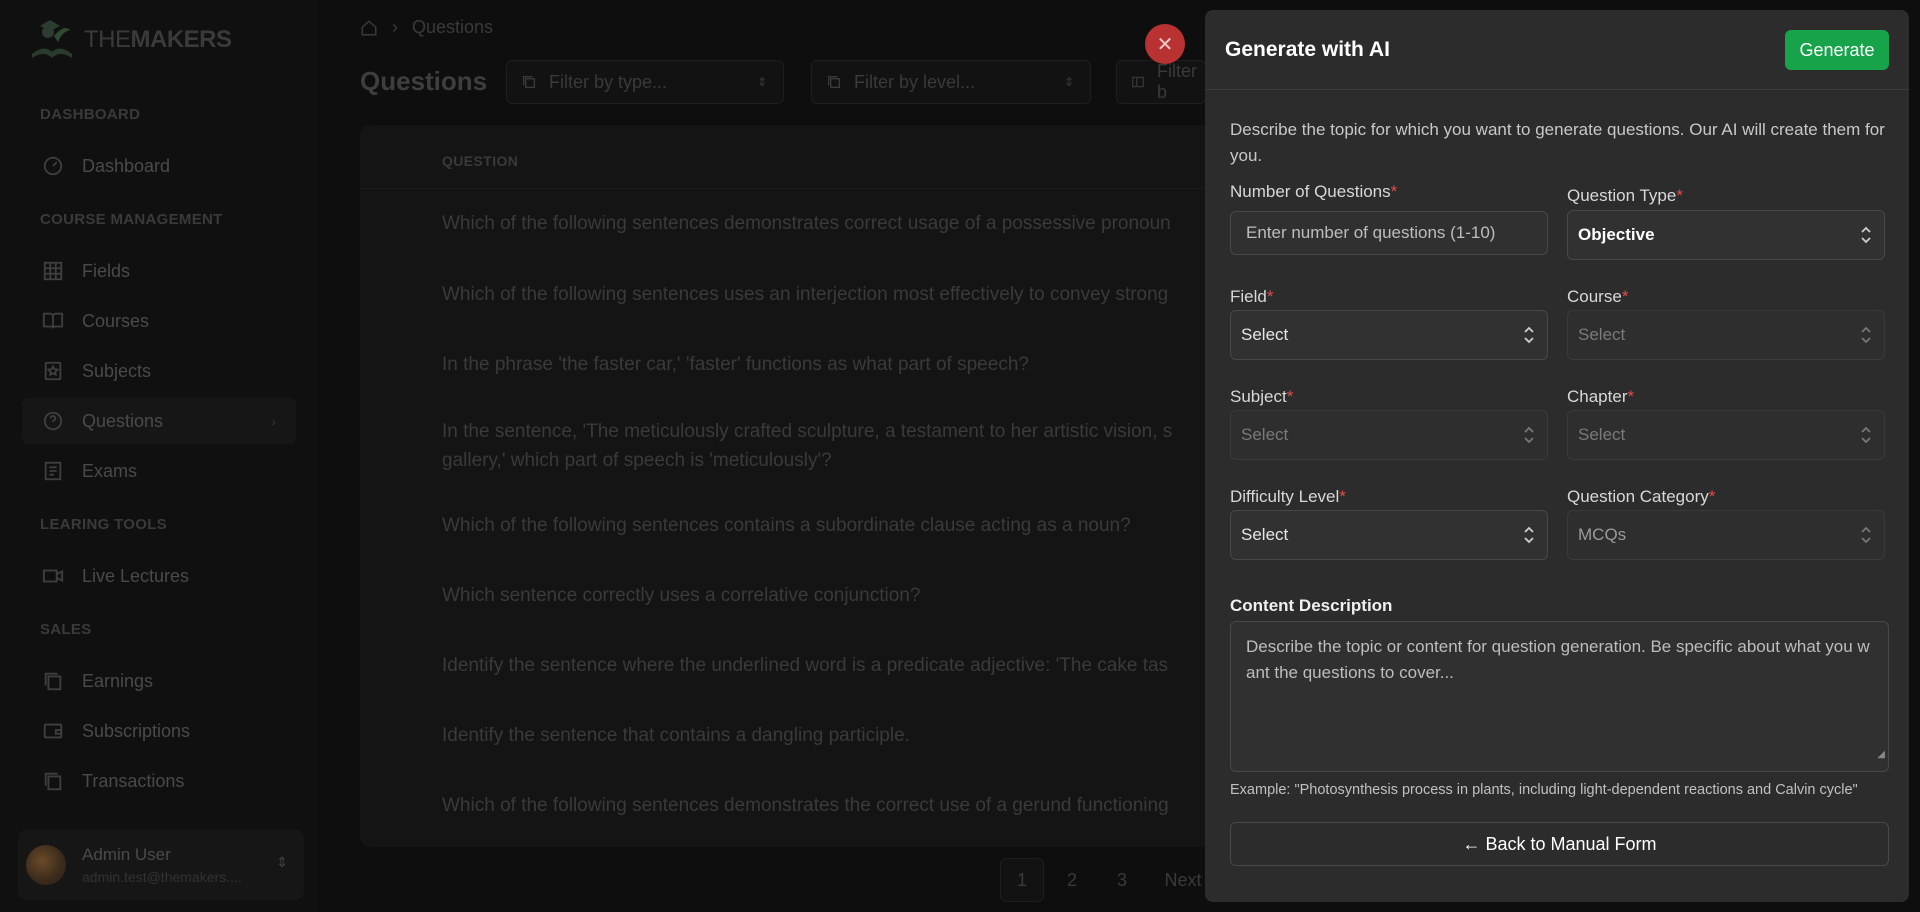 Image resolution: width=1920 pixels, height=912 pixels. I want to click on subject-select: Select, so click(1389, 435).